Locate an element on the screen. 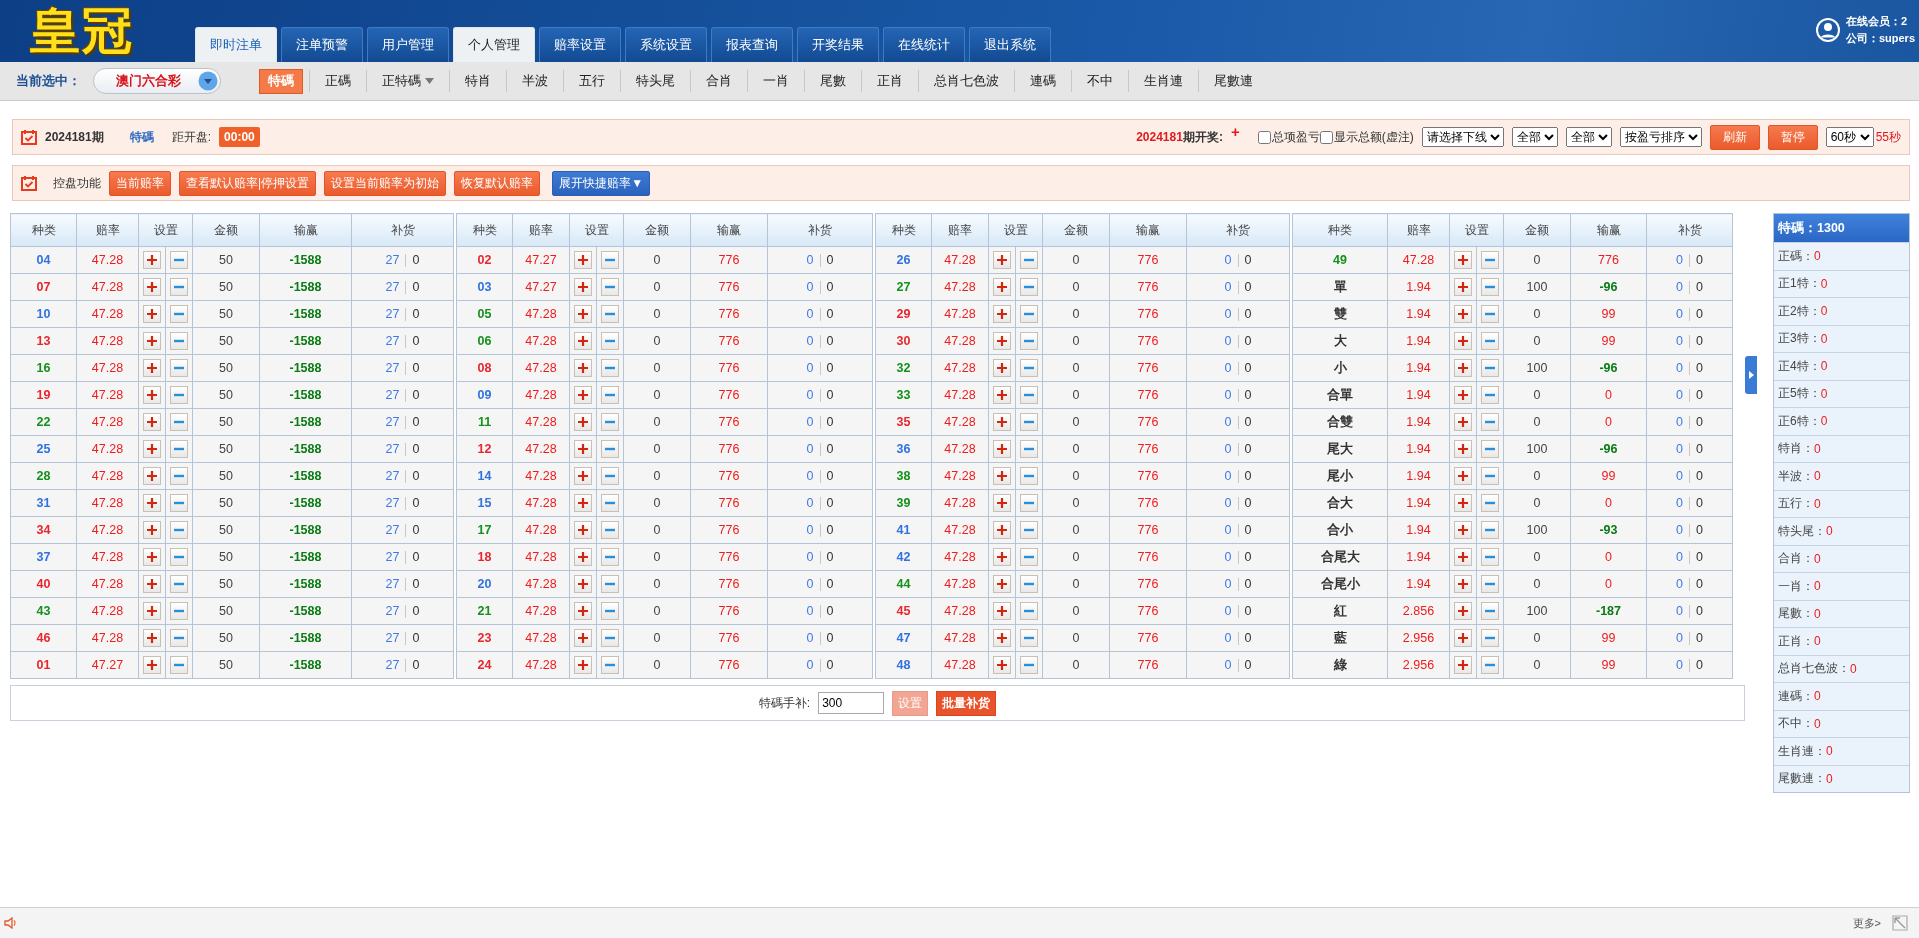 The image size is (1919, 938). filter-select: 按盈亏排序 is located at coordinates (1660, 137).